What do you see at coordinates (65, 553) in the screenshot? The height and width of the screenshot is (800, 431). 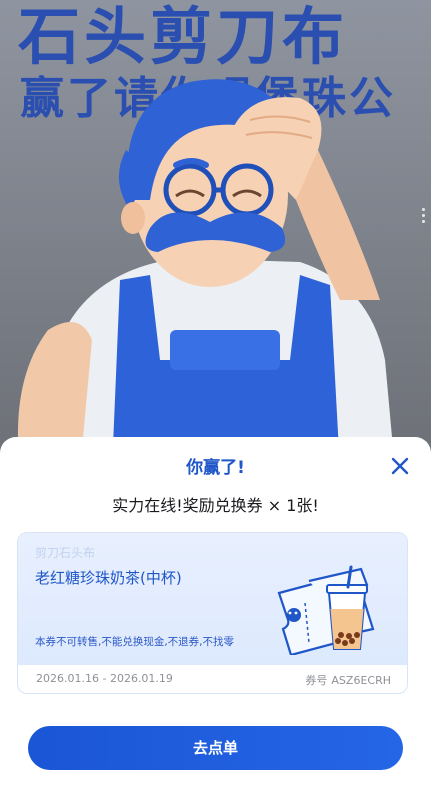 I see `coupon-brand: 剪刀石头布` at bounding box center [65, 553].